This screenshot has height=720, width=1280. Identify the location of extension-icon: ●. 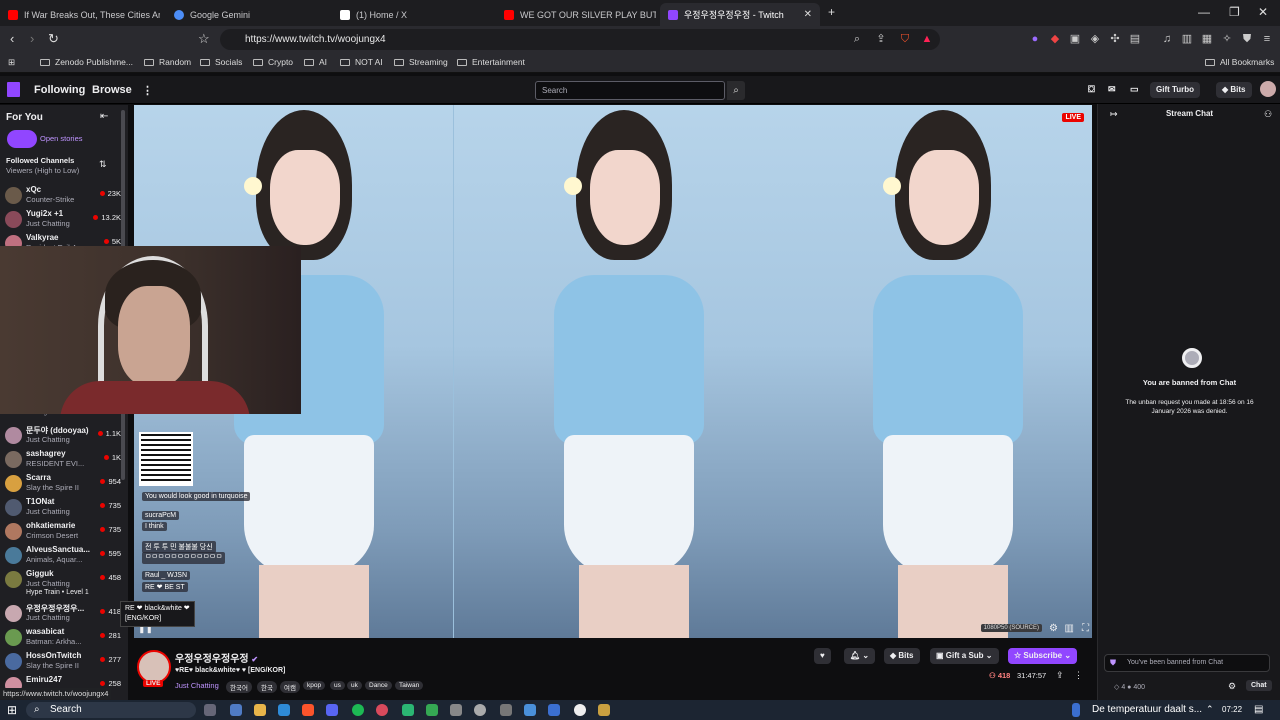
(1035, 39).